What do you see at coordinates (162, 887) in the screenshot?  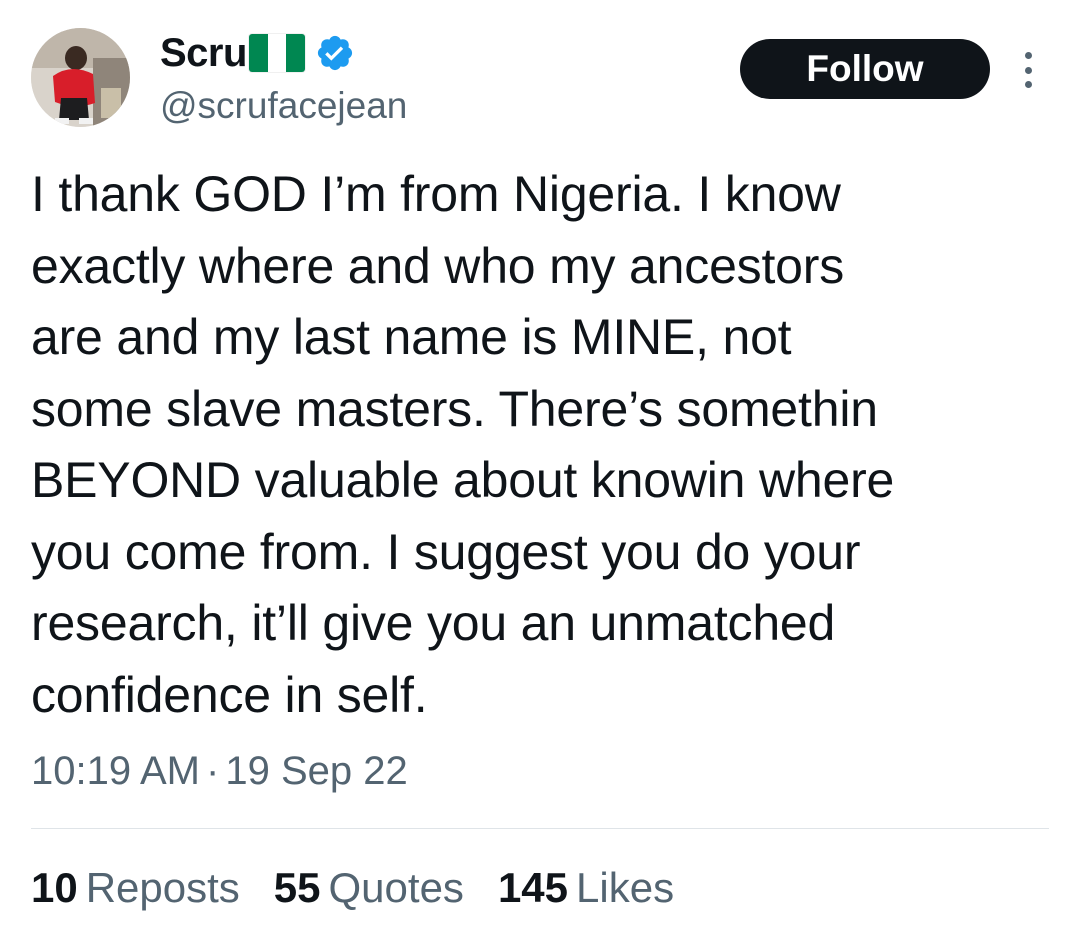 I see `reposts-label: Reposts` at bounding box center [162, 887].